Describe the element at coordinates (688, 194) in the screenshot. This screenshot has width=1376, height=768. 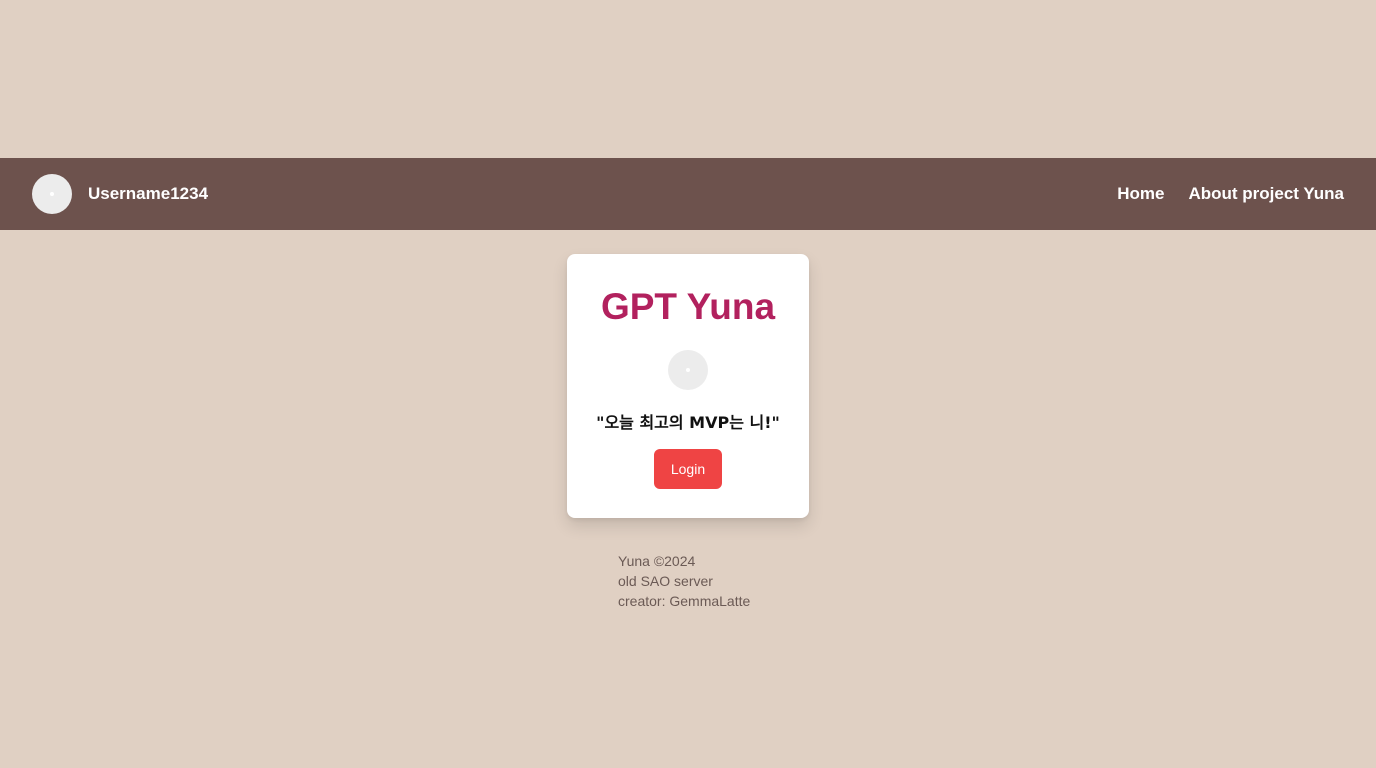
I see `navbar: Username1234 Home About project Yuna` at that location.